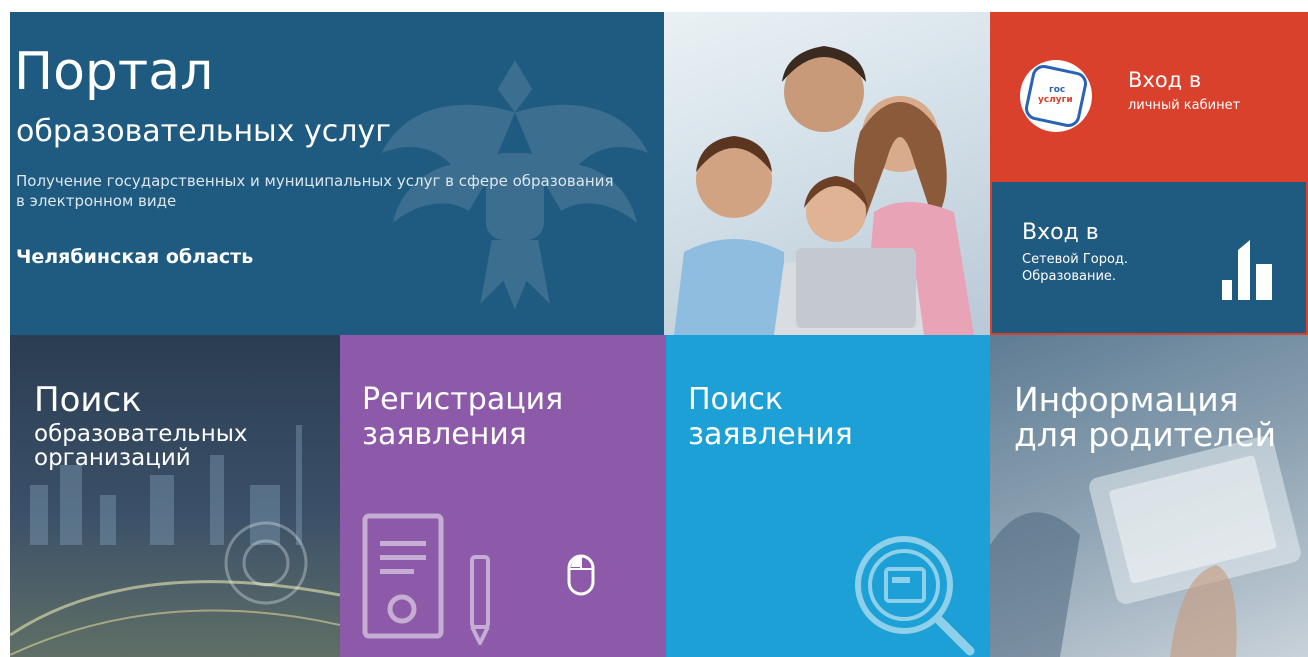 The image size is (1308, 657). What do you see at coordinates (1060, 232) in the screenshot?
I see `network-city-title: Вход в` at bounding box center [1060, 232].